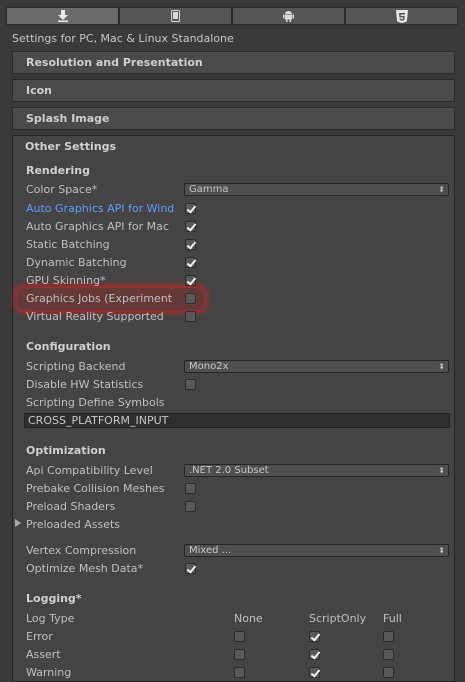 Image resolution: width=465 pixels, height=682 pixels. What do you see at coordinates (54, 598) in the screenshot?
I see `logging-title: Logging*` at bounding box center [54, 598].